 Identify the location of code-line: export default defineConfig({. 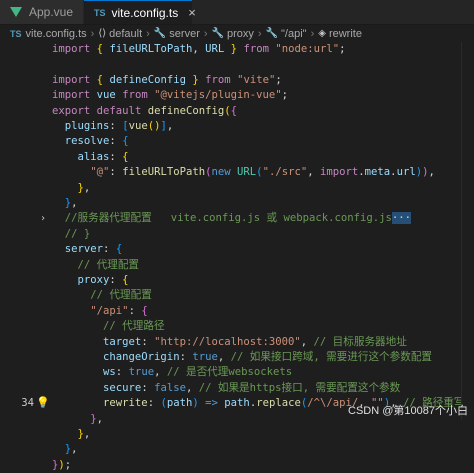
(237, 111).